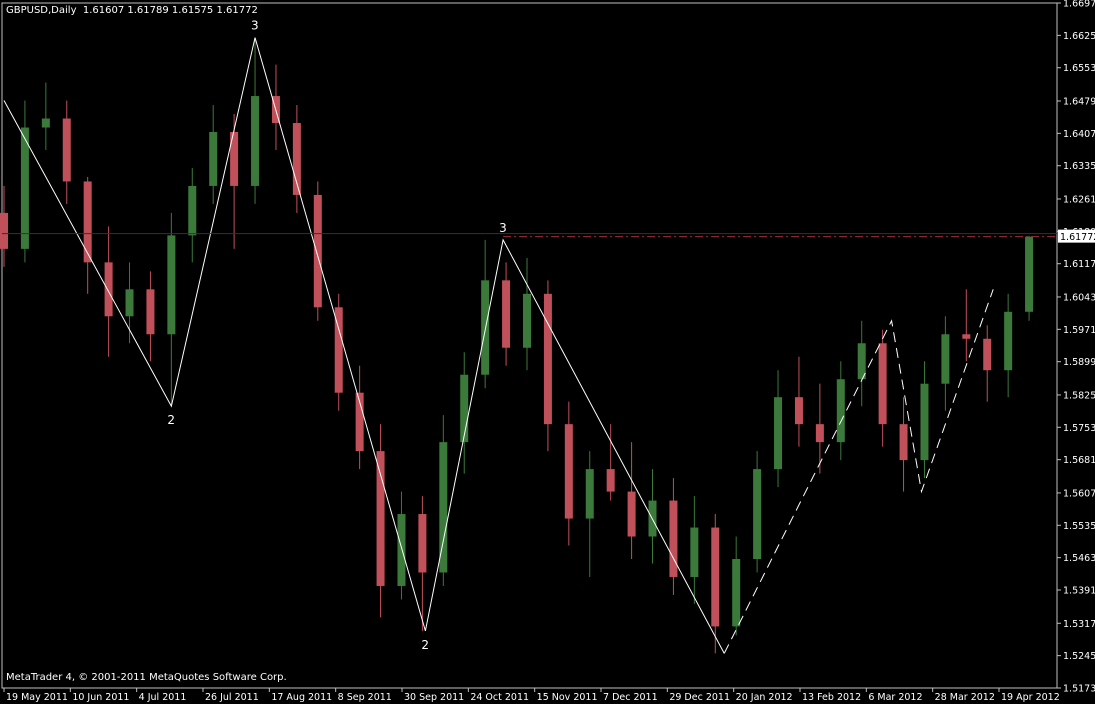 The width and height of the screenshot is (1095, 704). I want to click on y-tick-label: 1.62610, so click(1079, 199).